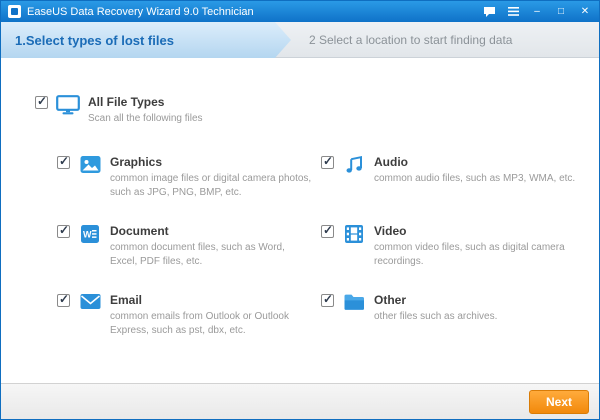  I want to click on category-title: Document, so click(139, 231).